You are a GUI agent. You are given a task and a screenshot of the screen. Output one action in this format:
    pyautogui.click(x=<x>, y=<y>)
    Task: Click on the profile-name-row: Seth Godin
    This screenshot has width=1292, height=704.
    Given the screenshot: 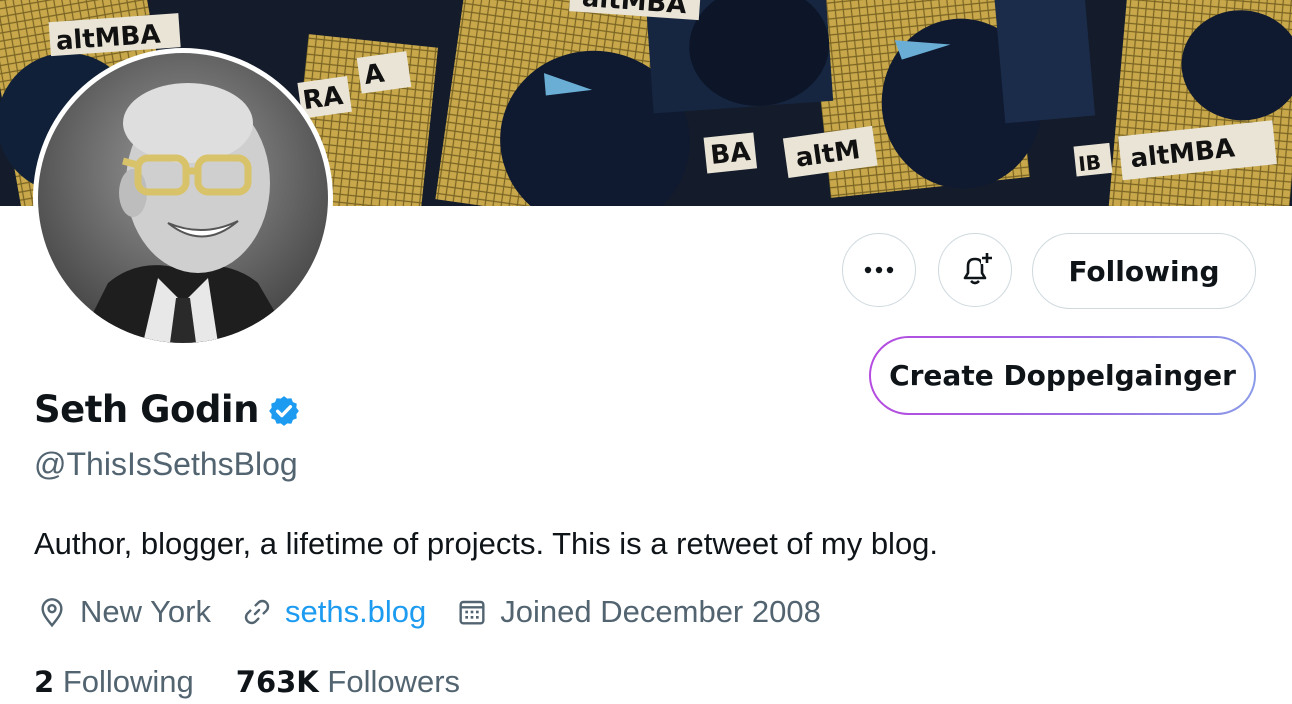 What is the action you would take?
    pyautogui.click(x=167, y=409)
    